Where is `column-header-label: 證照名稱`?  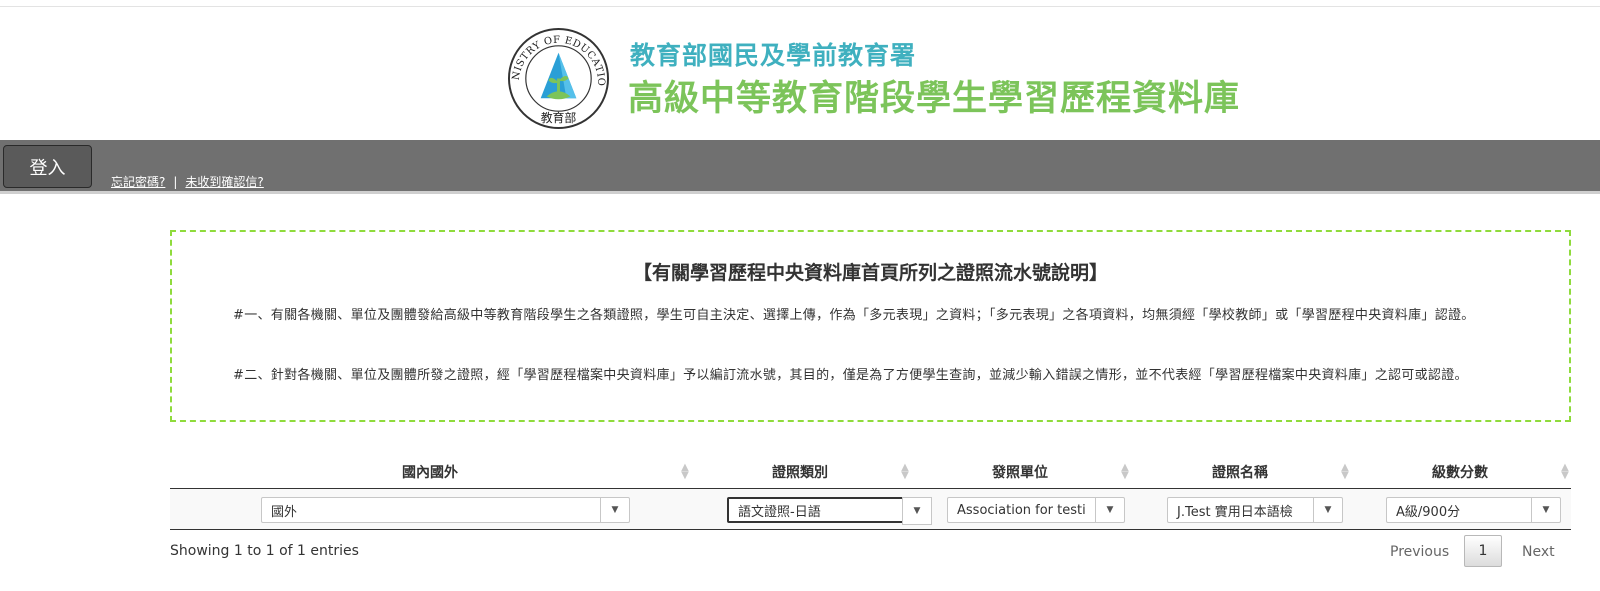
column-header-label: 證照名稱 is located at coordinates (1240, 472).